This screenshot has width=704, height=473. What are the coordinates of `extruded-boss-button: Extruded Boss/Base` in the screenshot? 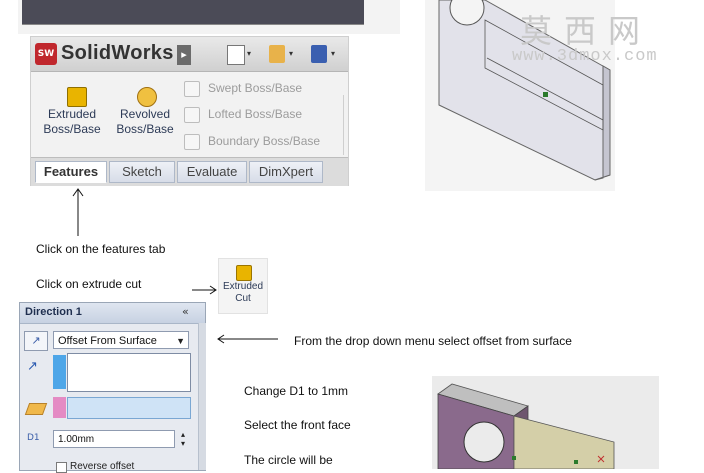 It's located at (69, 111).